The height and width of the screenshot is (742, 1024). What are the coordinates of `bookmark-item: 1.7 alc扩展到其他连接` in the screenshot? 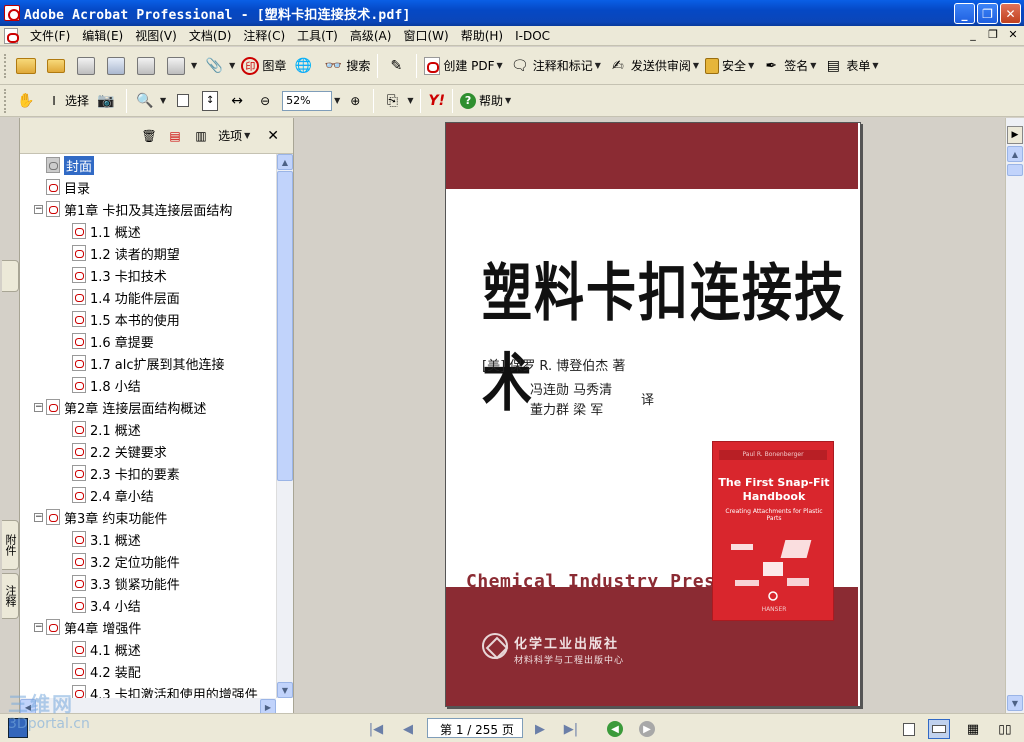 It's located at (148, 363).